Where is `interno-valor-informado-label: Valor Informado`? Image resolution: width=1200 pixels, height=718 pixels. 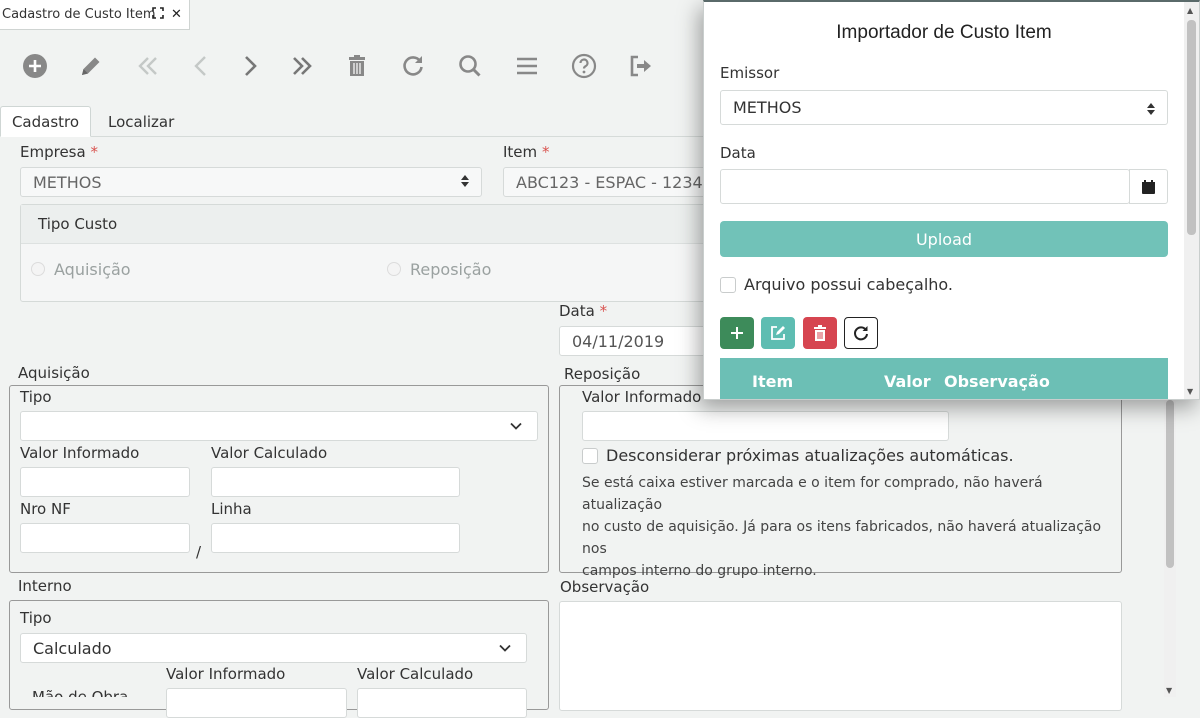 interno-valor-informado-label: Valor Informado is located at coordinates (226, 674).